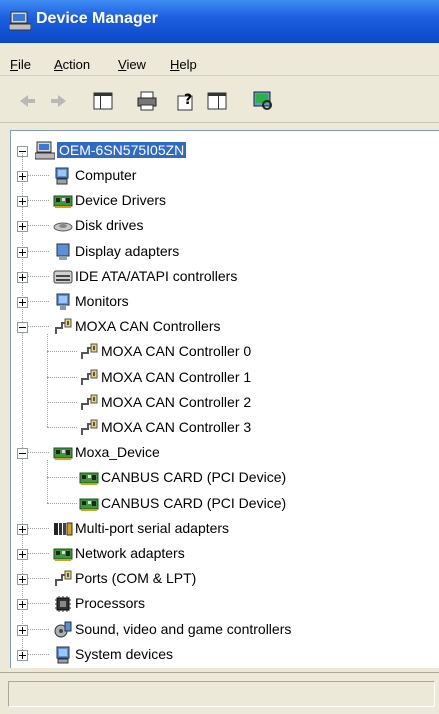 Image resolution: width=439 pixels, height=714 pixels. What do you see at coordinates (110, 603) in the screenshot?
I see `tree-item-label: Processors` at bounding box center [110, 603].